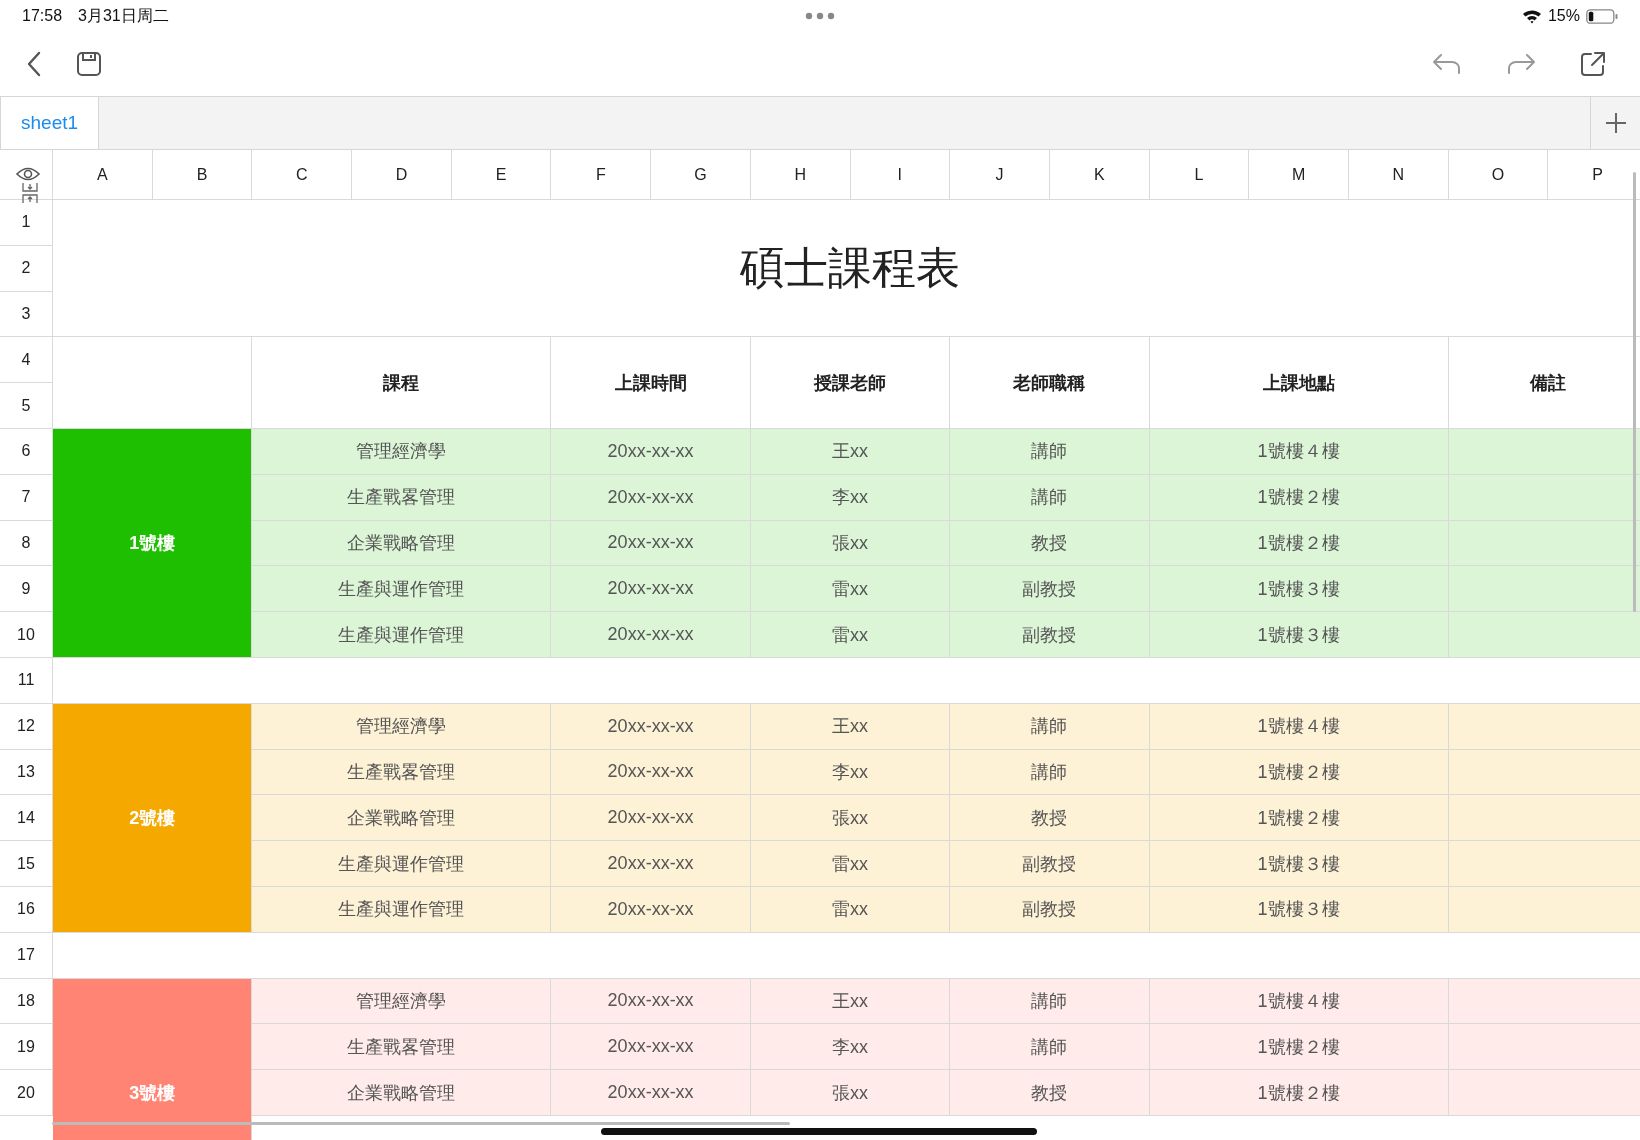  I want to click on header-cell: 課程, so click(402, 383).